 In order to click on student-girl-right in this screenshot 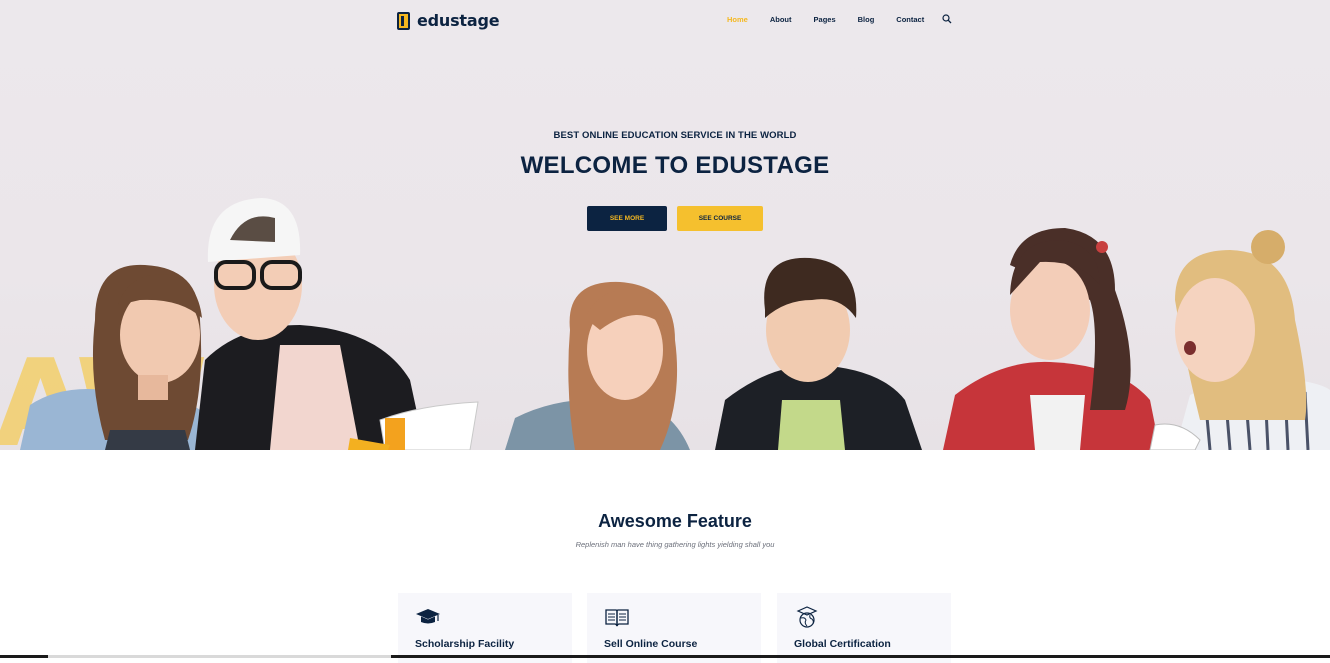, I will do `click(1239, 340)`.